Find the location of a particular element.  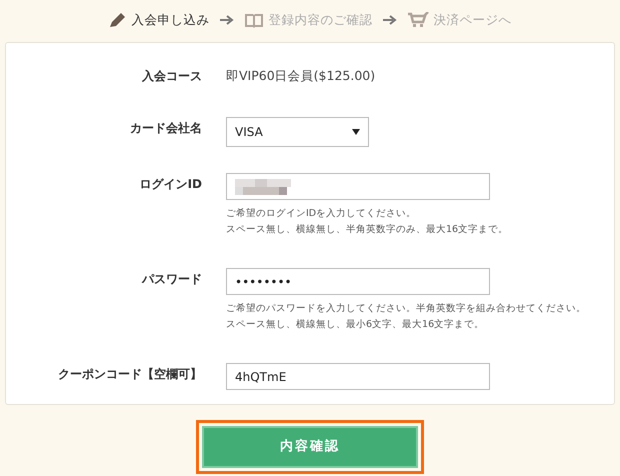

help-text: スペース無し、横線無し、半角英数字のみ、最大16文字まで。 is located at coordinates (367, 230).